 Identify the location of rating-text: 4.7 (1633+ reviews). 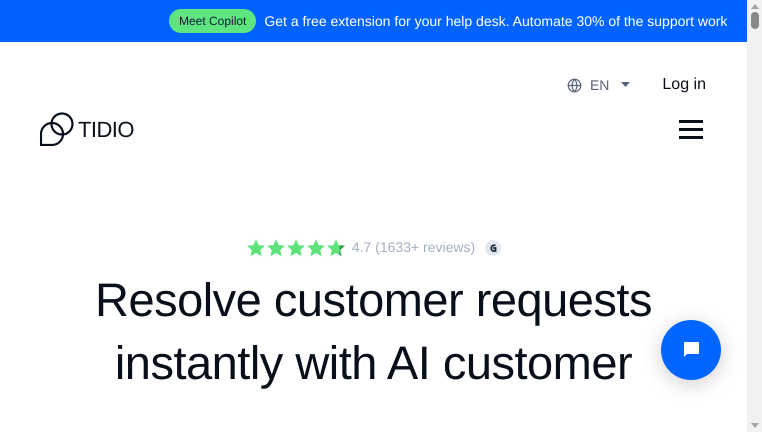
(414, 247).